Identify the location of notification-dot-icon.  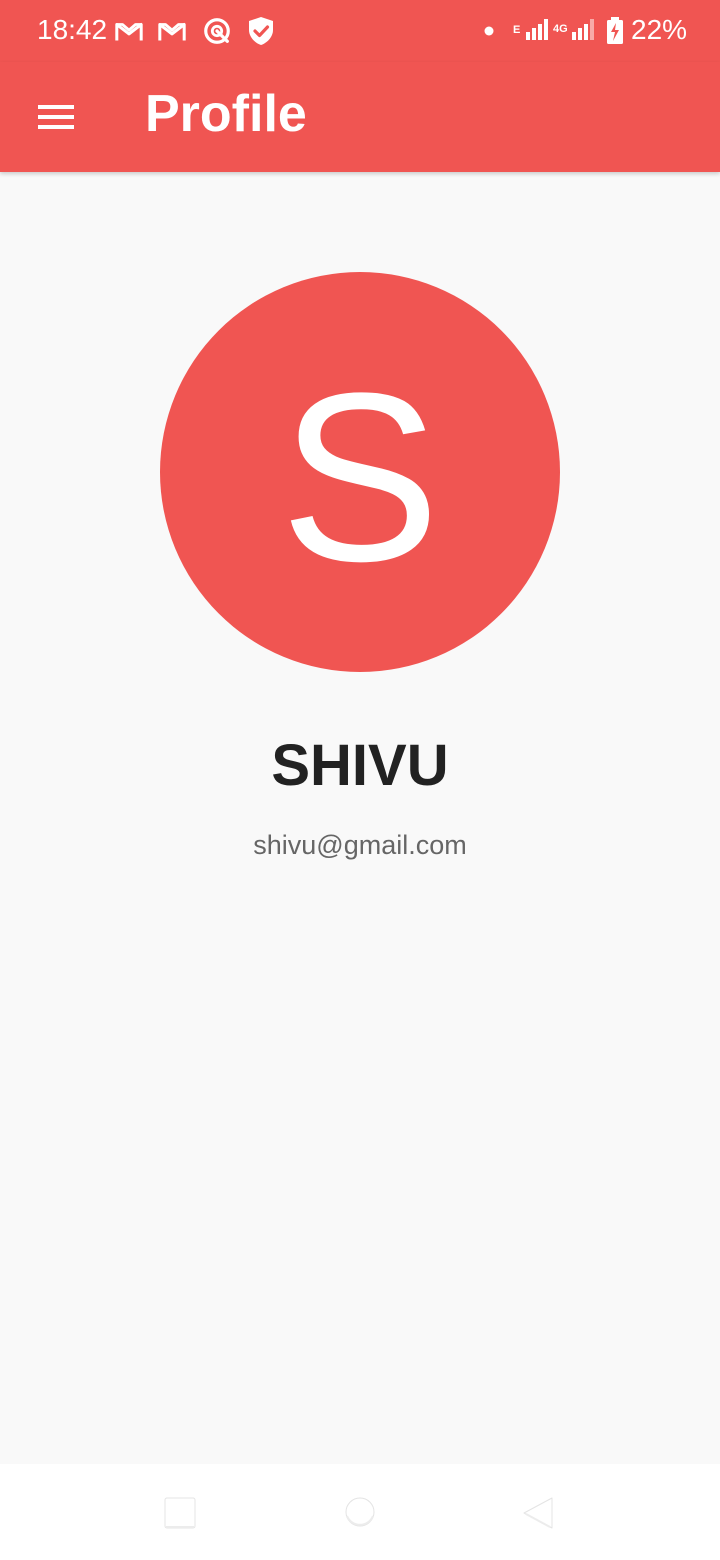
(489, 31).